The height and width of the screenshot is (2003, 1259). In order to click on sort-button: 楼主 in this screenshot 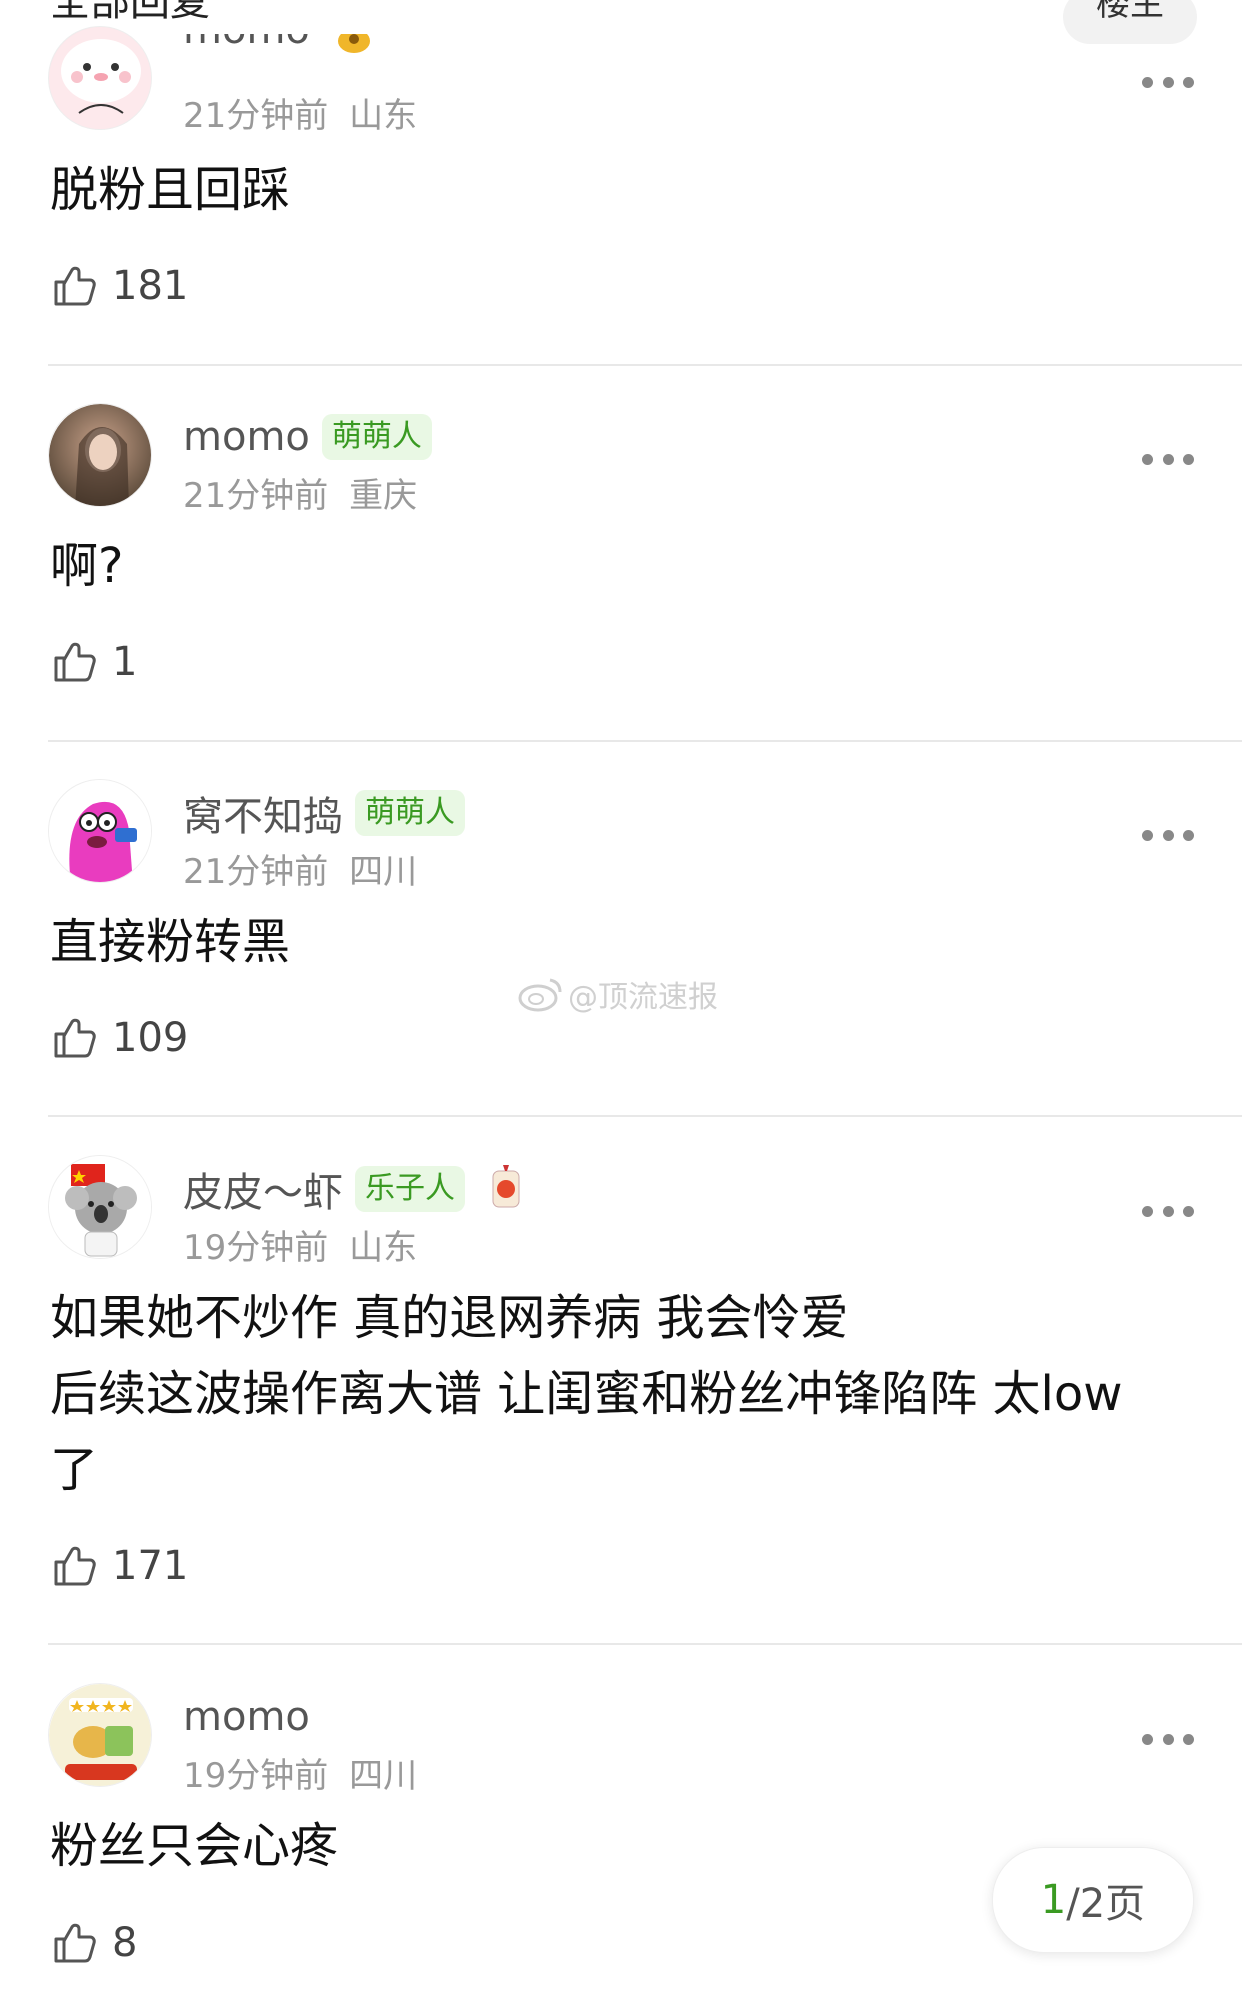, I will do `click(1130, 22)`.